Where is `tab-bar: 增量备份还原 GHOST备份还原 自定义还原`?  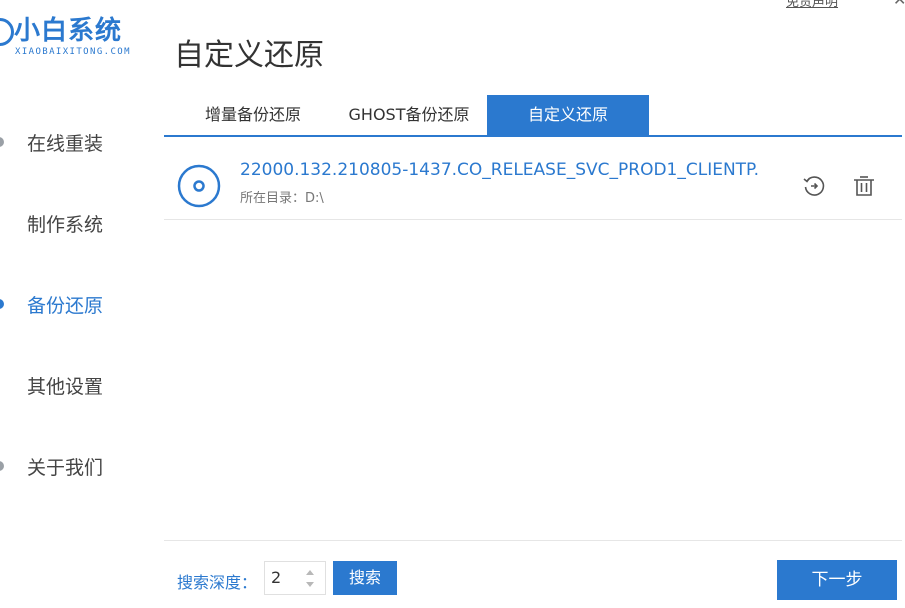 tab-bar: 增量备份还原 GHOST备份还原 自定义还原 is located at coordinates (533, 116).